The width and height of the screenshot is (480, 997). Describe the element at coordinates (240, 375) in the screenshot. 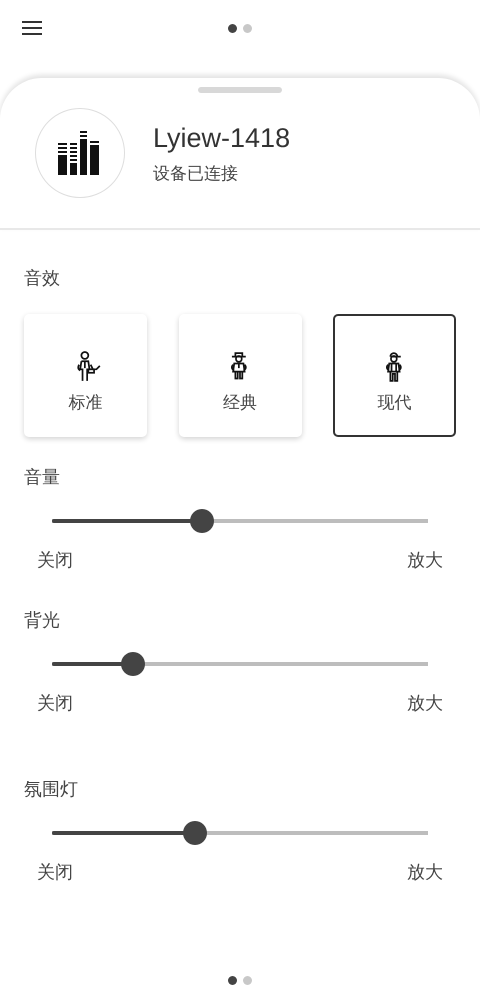

I see `sound-mode-tile: 经典` at that location.